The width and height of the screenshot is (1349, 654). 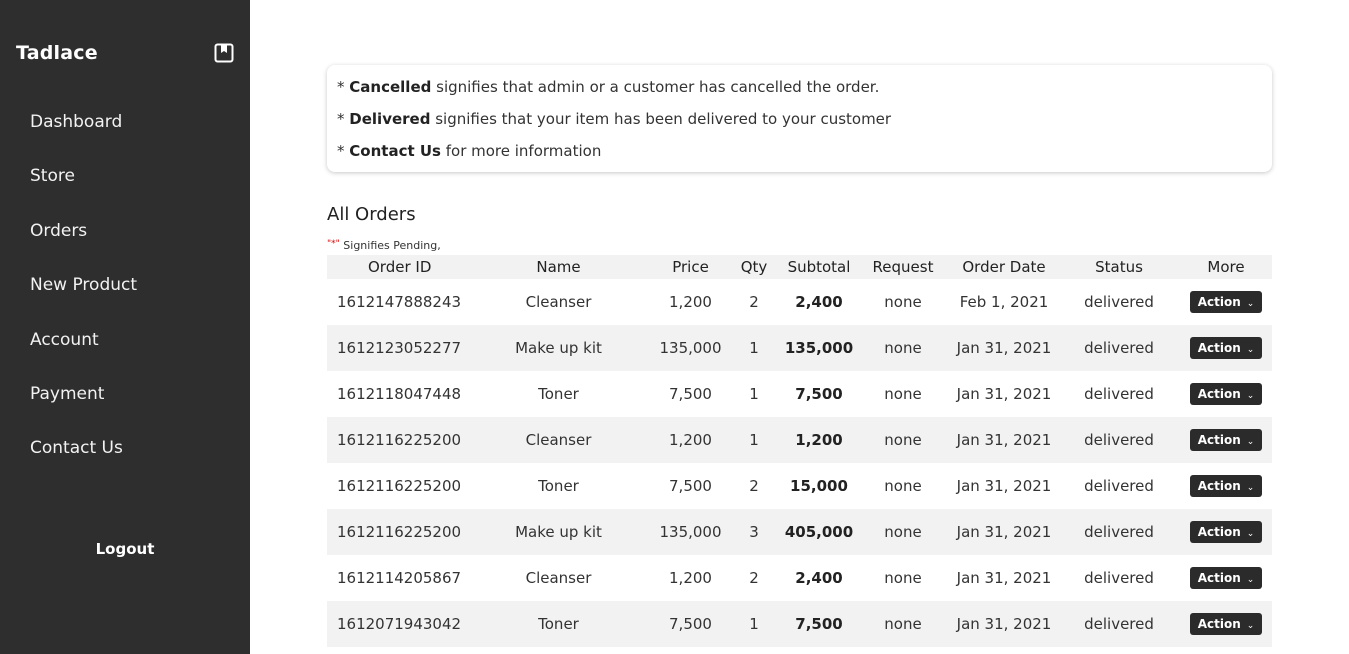 I want to click on sidebar-item-account: Account, so click(x=64, y=340).